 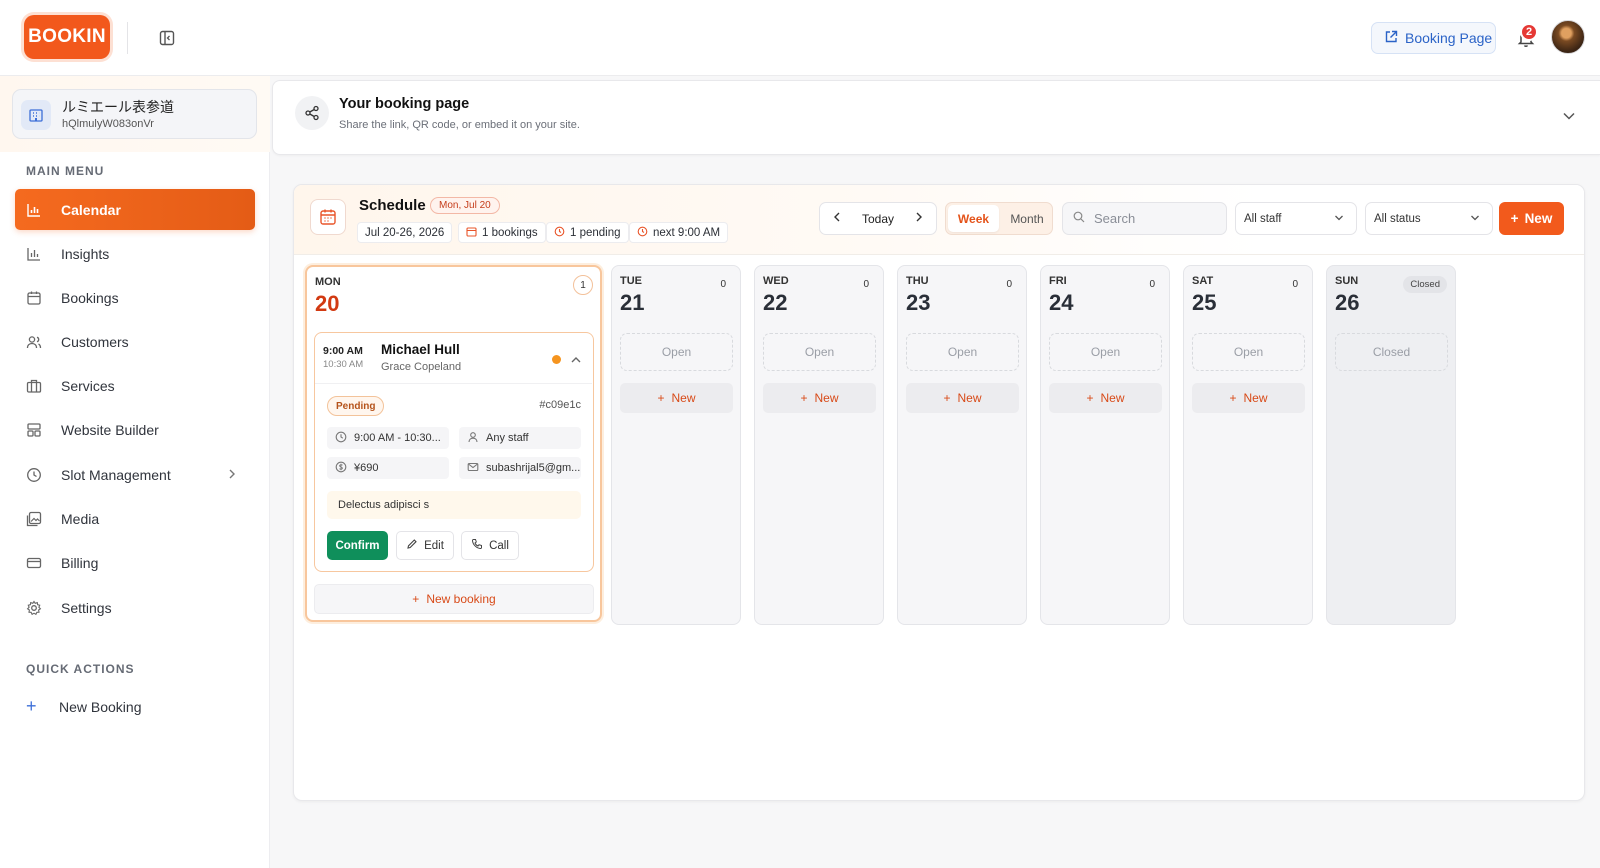 What do you see at coordinates (135, 297) in the screenshot?
I see `sidebar-item-bookings: Bookings` at bounding box center [135, 297].